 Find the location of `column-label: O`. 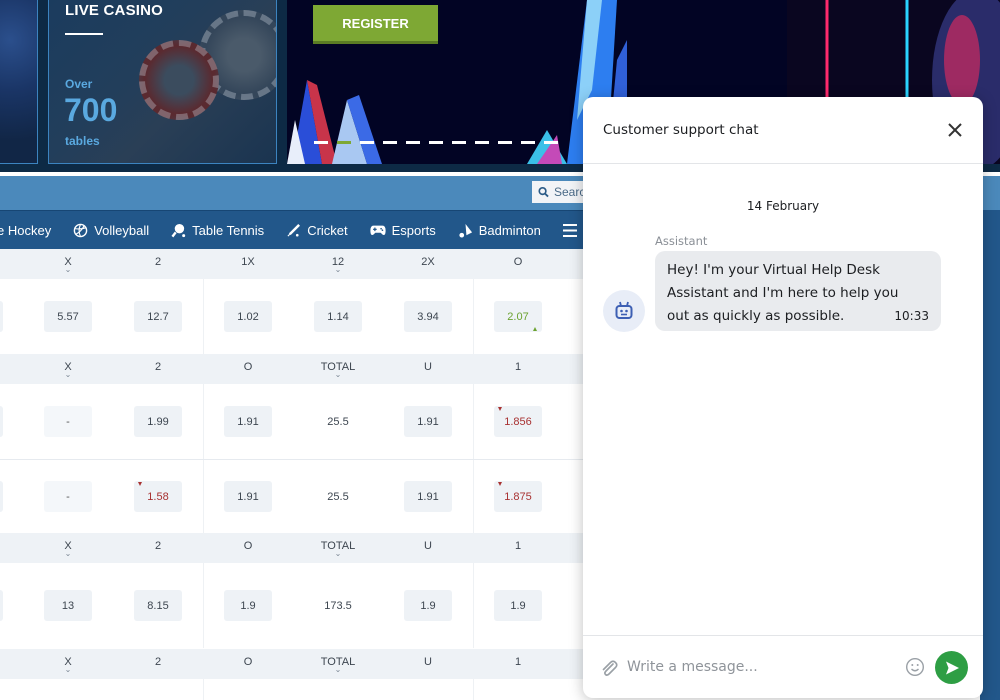

column-label: O is located at coordinates (248, 367).